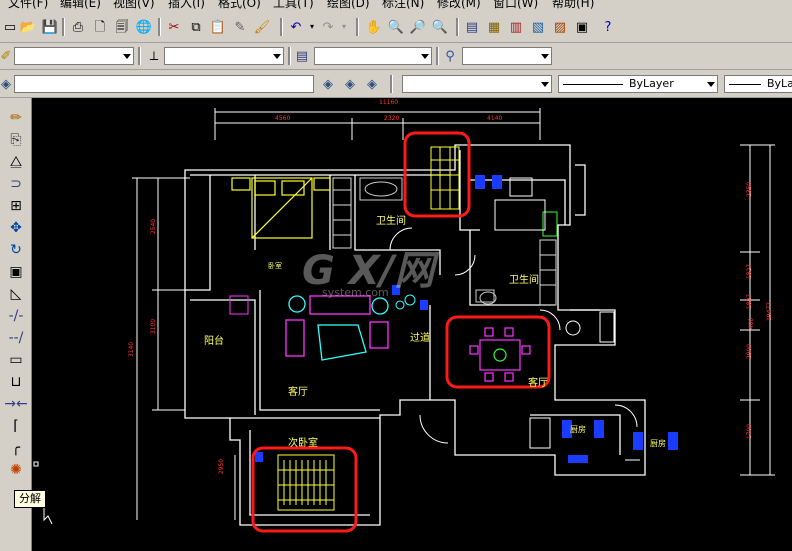  Describe the element at coordinates (15, 403) in the screenshot. I see `join-icon: →←` at that location.